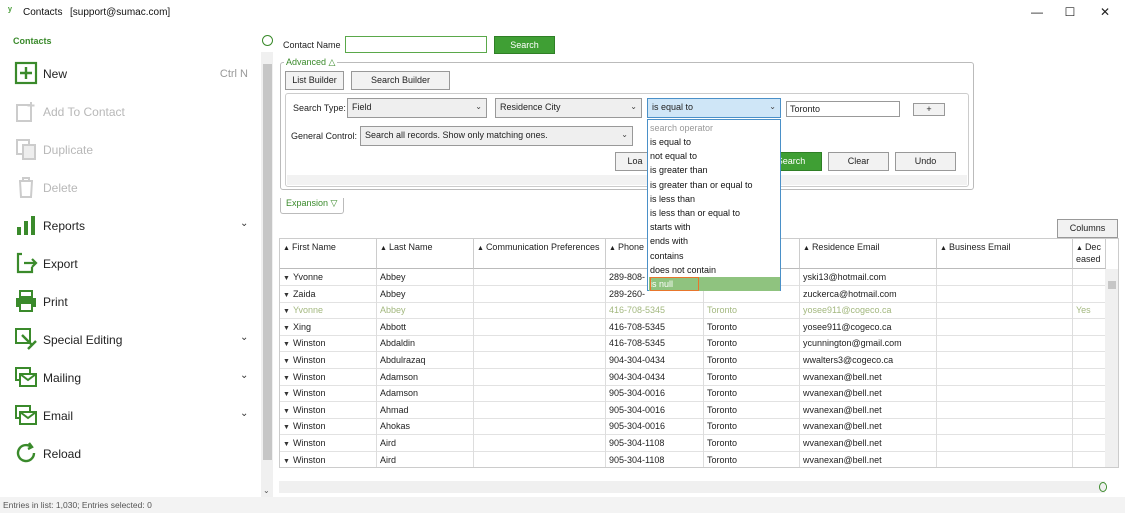 The image size is (1125, 513). I want to click on table-cell-last: Adamson, so click(425, 394).